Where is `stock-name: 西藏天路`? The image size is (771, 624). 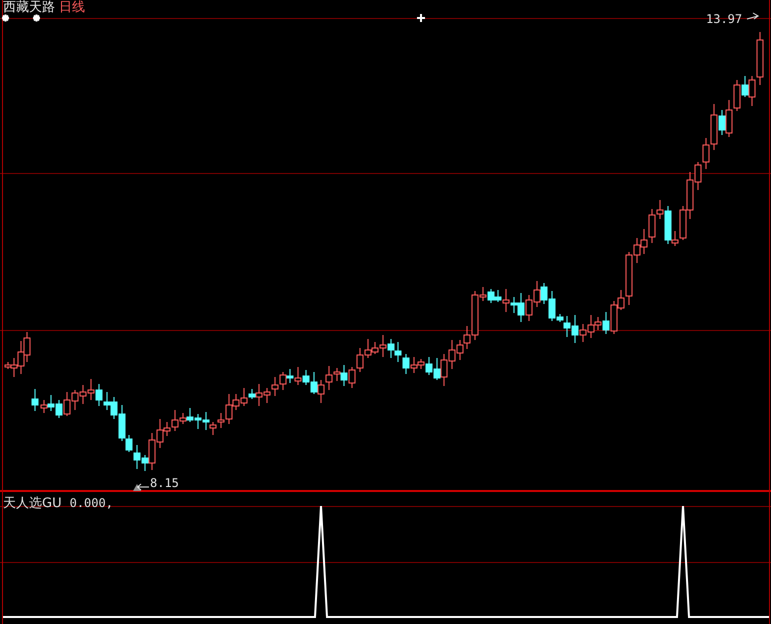 stock-name: 西藏天路 is located at coordinates (29, 8).